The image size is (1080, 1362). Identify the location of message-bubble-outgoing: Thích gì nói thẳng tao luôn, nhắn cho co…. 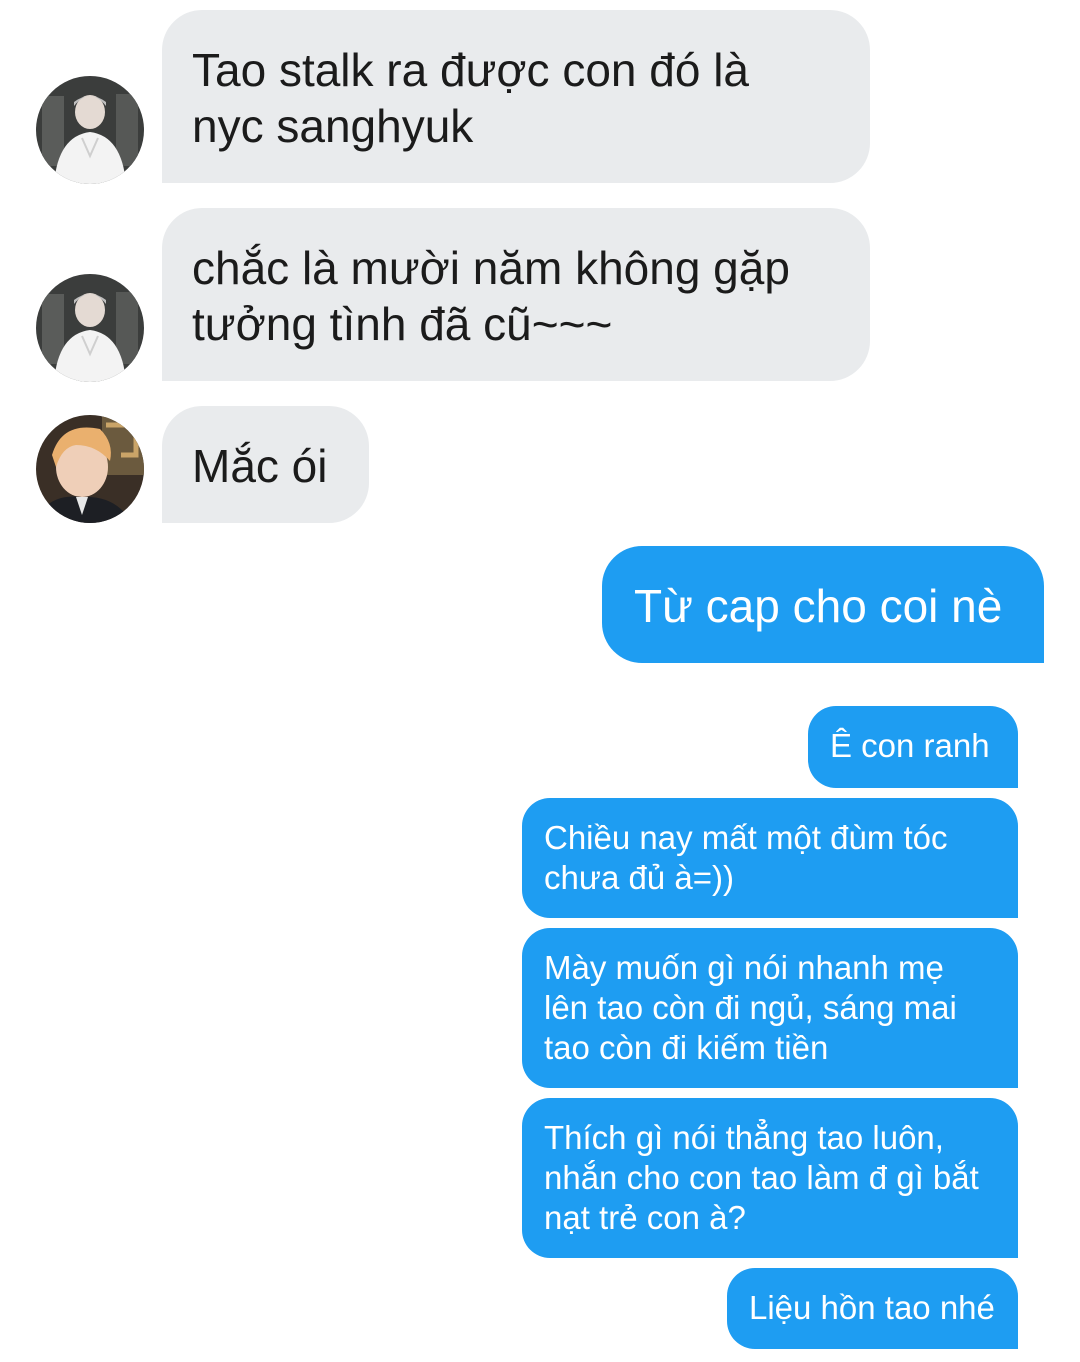
(770, 1178).